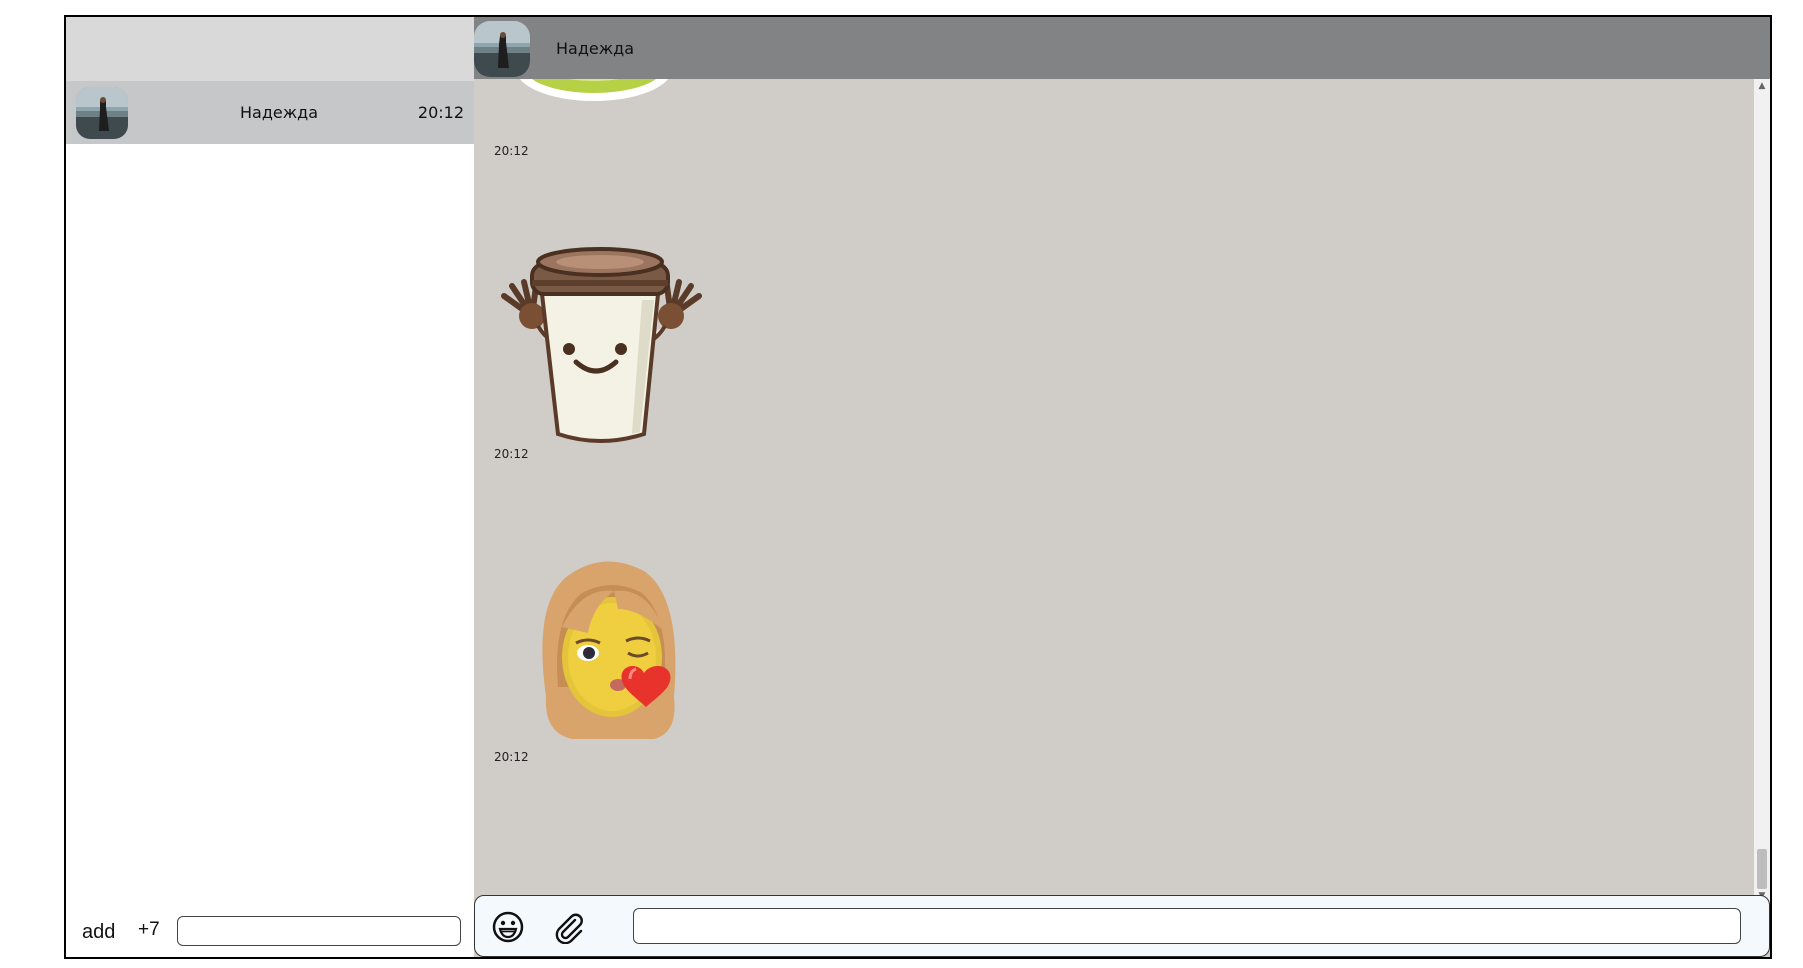 This screenshot has width=1803, height=968. I want to click on chat-header: Надежда, so click(1122, 48).